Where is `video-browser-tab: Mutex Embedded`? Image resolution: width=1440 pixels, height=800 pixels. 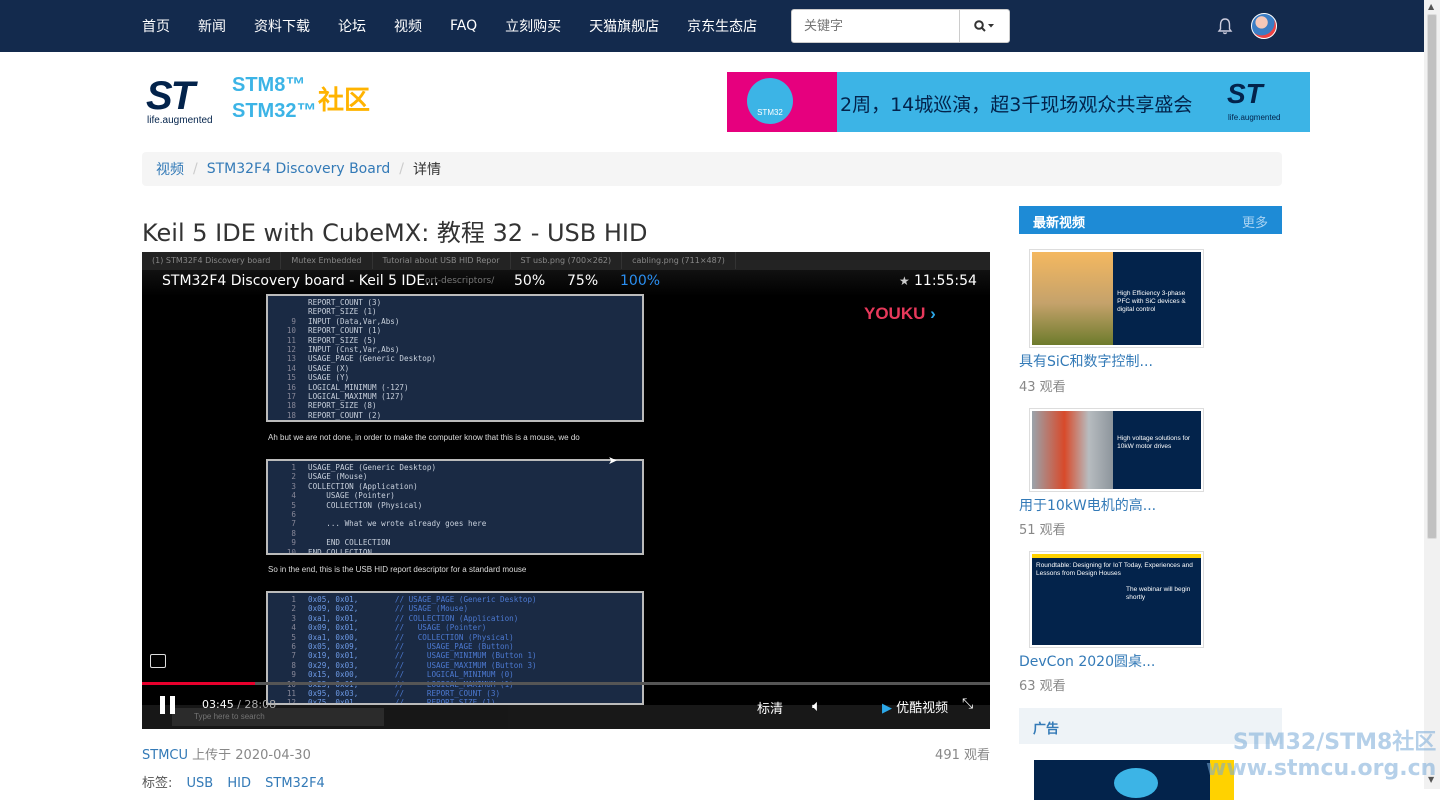
video-browser-tab: Mutex Embedded is located at coordinates (327, 260).